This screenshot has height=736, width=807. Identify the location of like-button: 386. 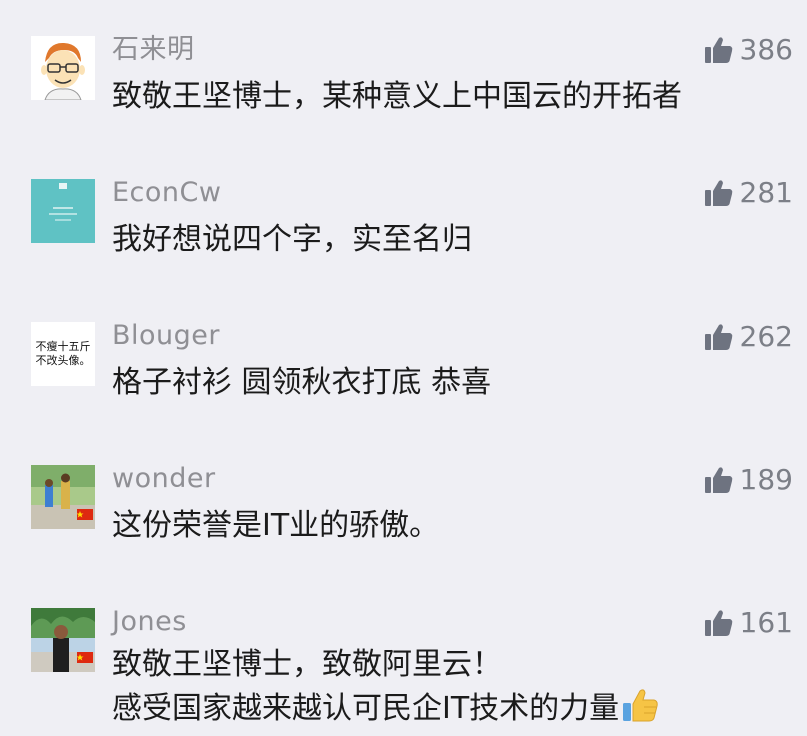
(748, 50).